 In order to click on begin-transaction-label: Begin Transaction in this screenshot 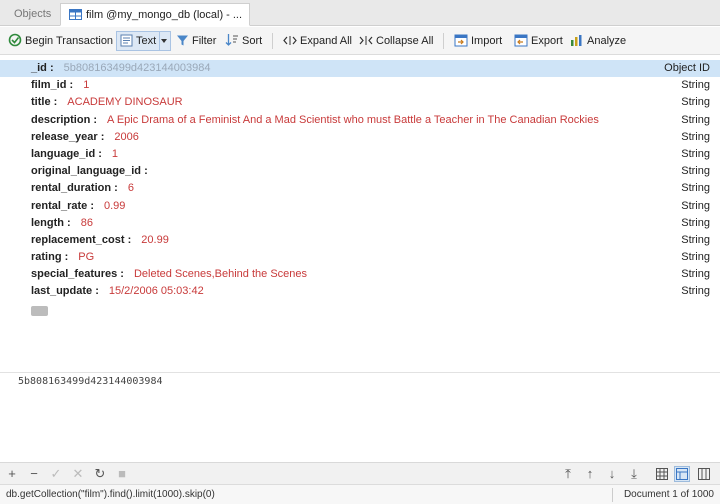, I will do `click(69, 41)`.